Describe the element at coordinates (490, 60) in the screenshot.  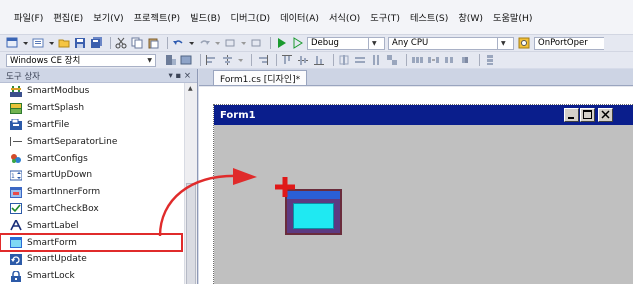
I see `vertical-spacing-equal-icon` at that location.